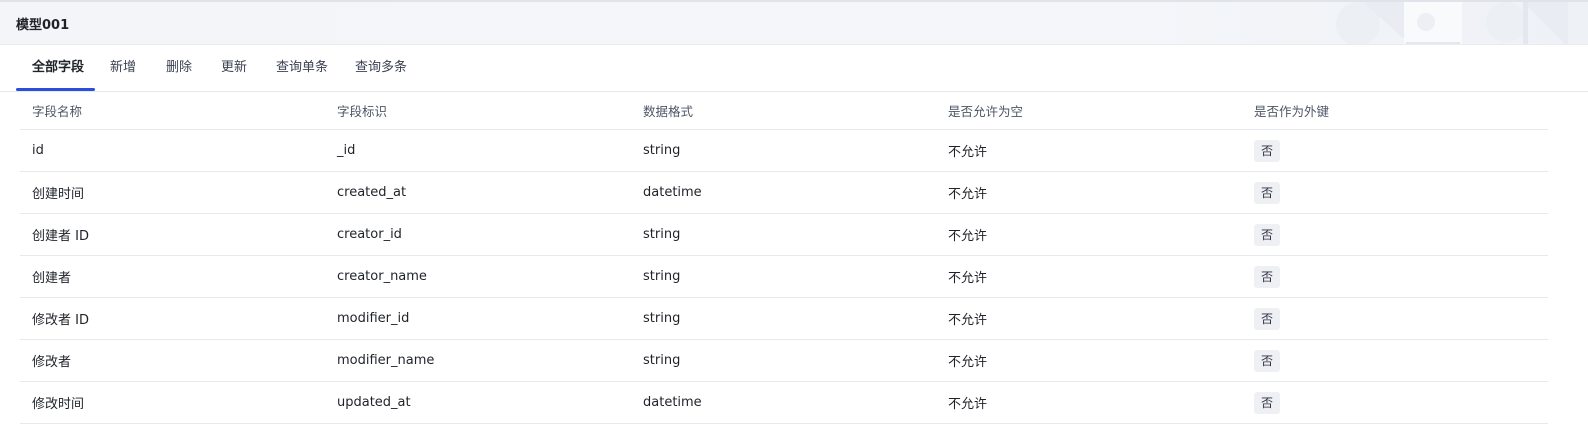 The image size is (1588, 437). I want to click on table-row: 创建时间 created_at datetime 不允许 否, so click(784, 193).